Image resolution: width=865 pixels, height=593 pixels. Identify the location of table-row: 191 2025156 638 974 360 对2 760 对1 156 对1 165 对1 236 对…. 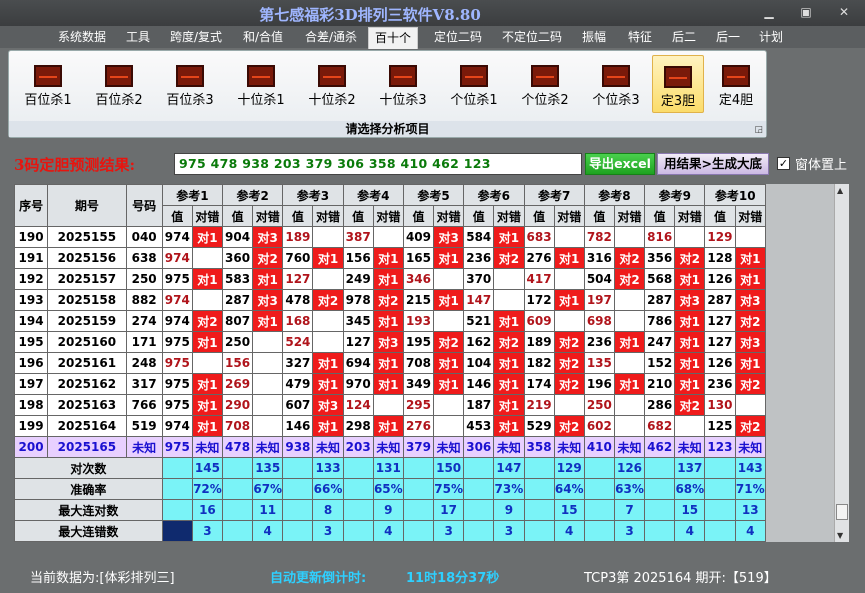
(390, 258).